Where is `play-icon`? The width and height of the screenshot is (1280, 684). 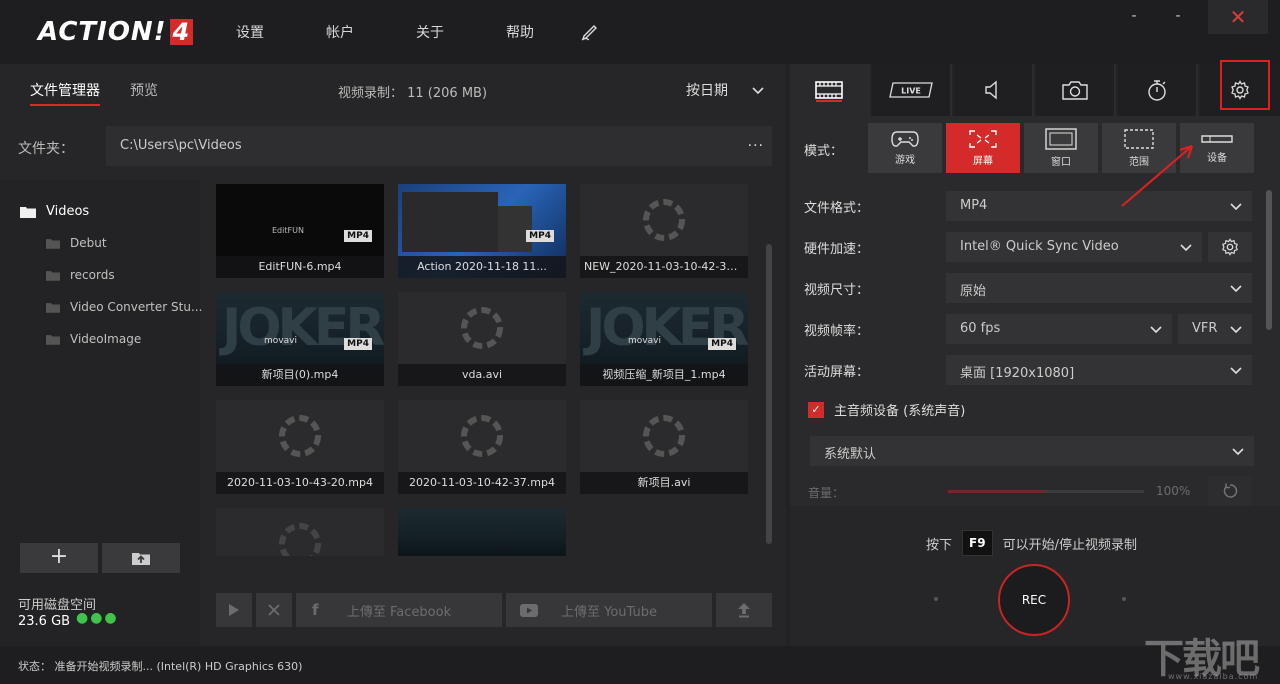
play-icon is located at coordinates (234, 610).